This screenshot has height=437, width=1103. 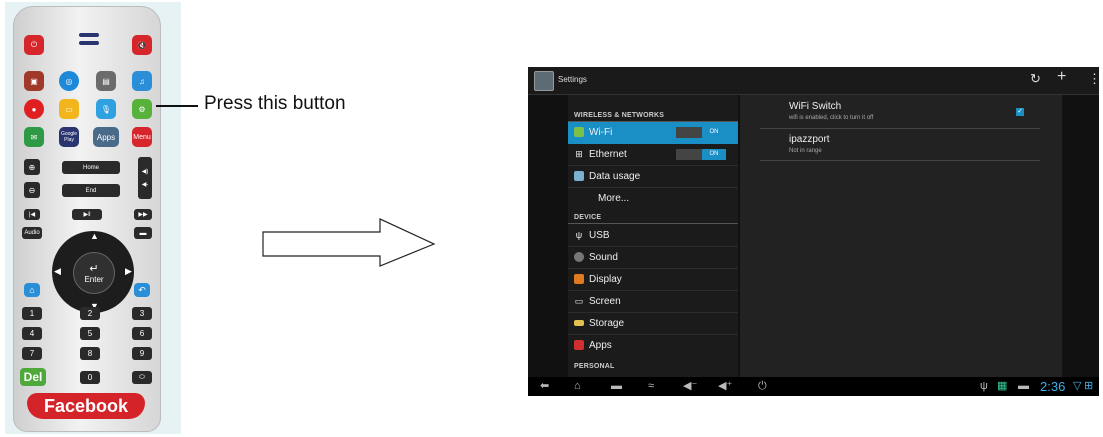 What do you see at coordinates (603, 257) in the screenshot?
I see `settings-item-label: Sound` at bounding box center [603, 257].